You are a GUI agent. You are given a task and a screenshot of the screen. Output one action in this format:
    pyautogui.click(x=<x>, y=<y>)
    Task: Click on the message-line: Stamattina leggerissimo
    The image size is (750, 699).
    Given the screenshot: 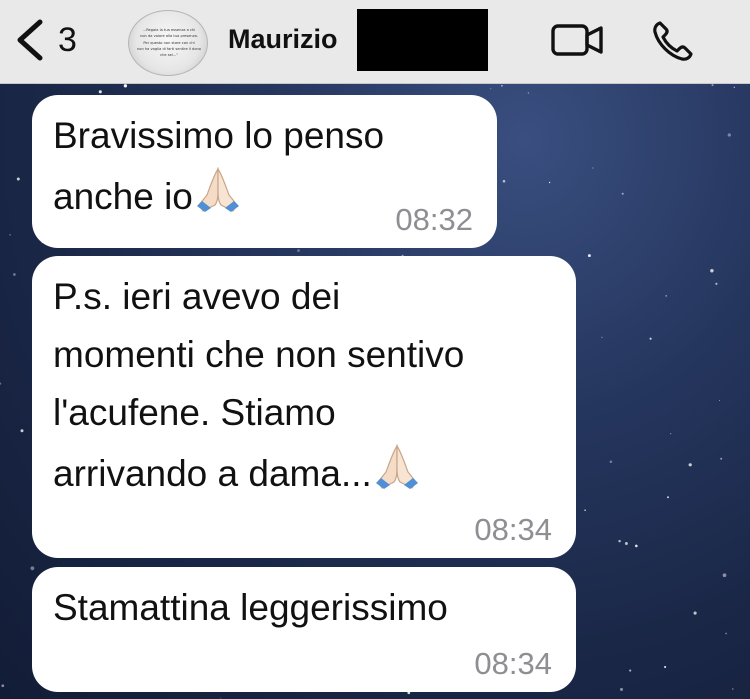 What is the action you would take?
    pyautogui.click(x=250, y=607)
    